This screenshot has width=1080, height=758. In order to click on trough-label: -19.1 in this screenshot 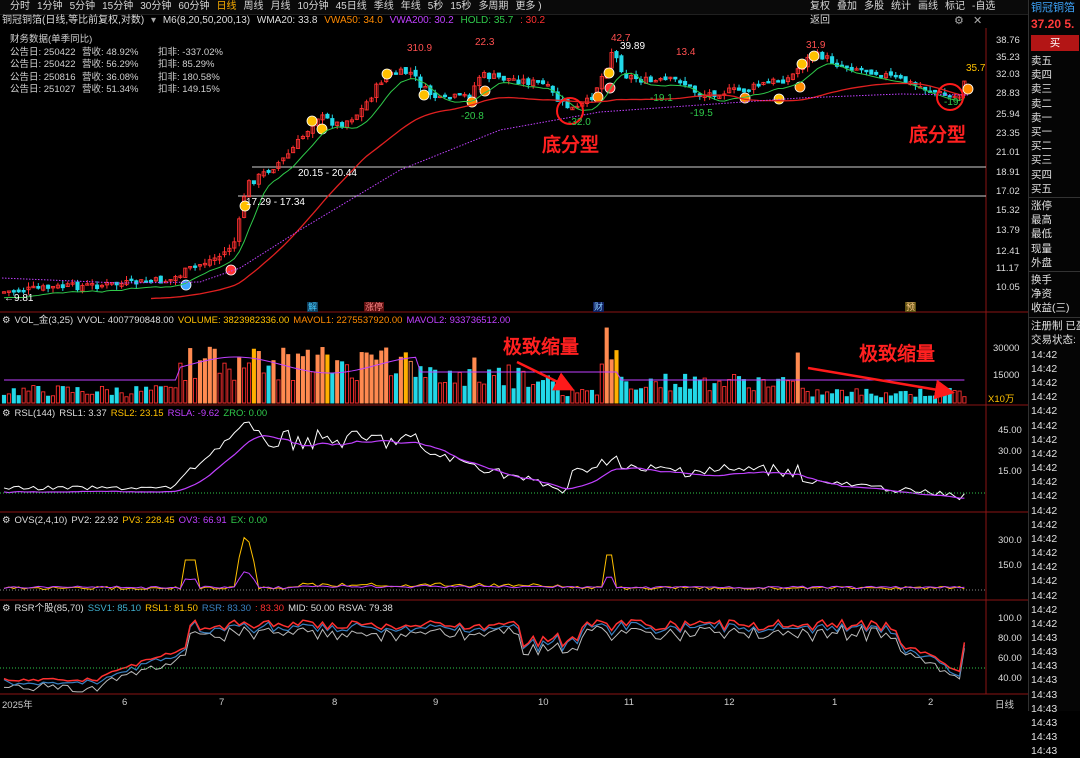, I will do `click(661, 98)`.